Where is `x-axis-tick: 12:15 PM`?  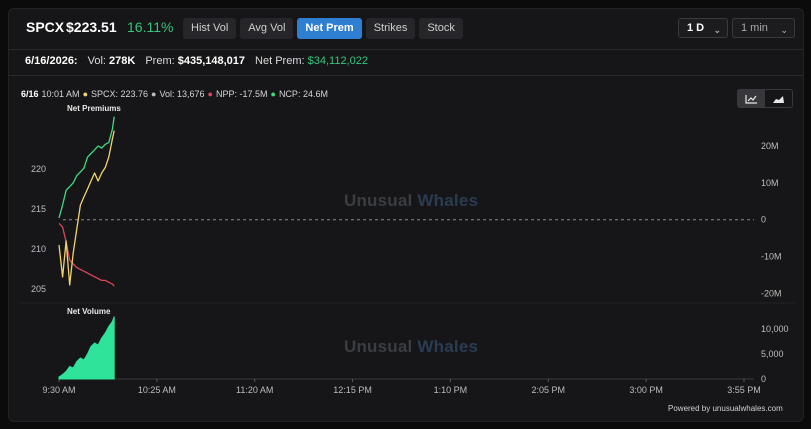
x-axis-tick: 12:15 PM is located at coordinates (352, 390).